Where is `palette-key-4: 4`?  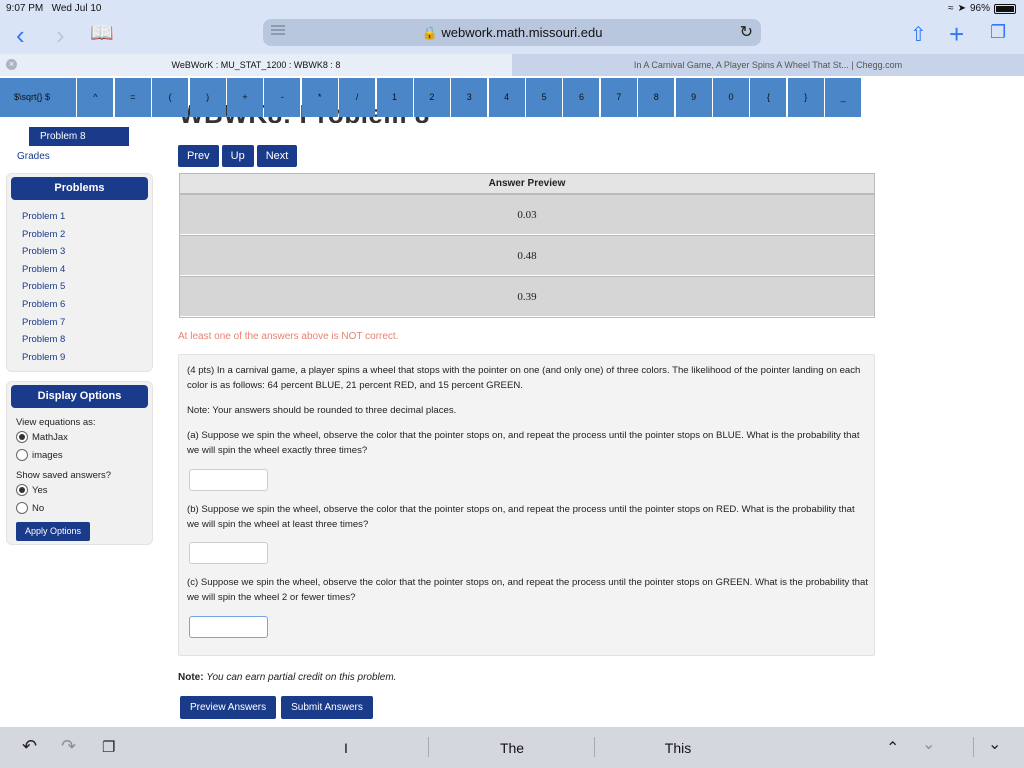 palette-key-4: 4 is located at coordinates (506, 97).